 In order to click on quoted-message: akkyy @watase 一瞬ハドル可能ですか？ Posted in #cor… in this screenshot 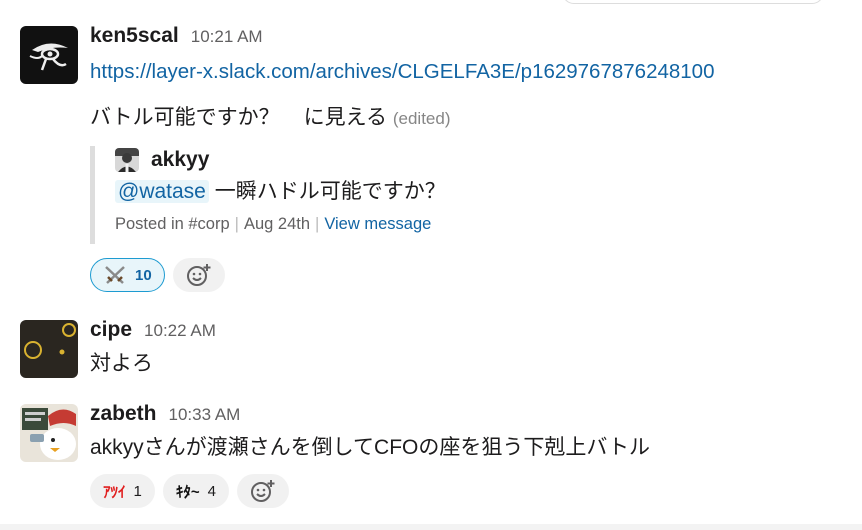, I will do `click(350, 195)`.